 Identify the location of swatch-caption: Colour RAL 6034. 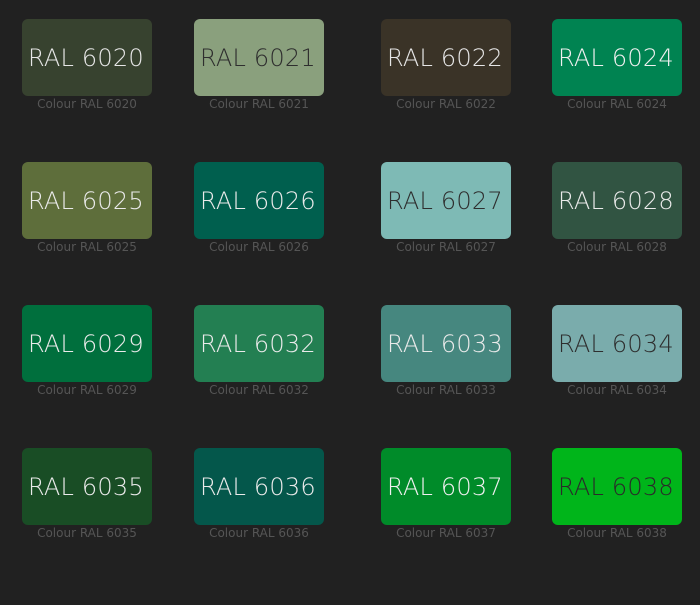
(617, 390).